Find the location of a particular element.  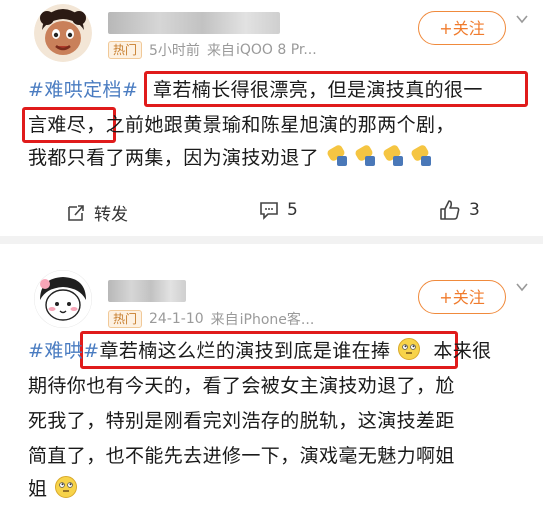

hashtag-link: #难哄# is located at coordinates (63, 351).